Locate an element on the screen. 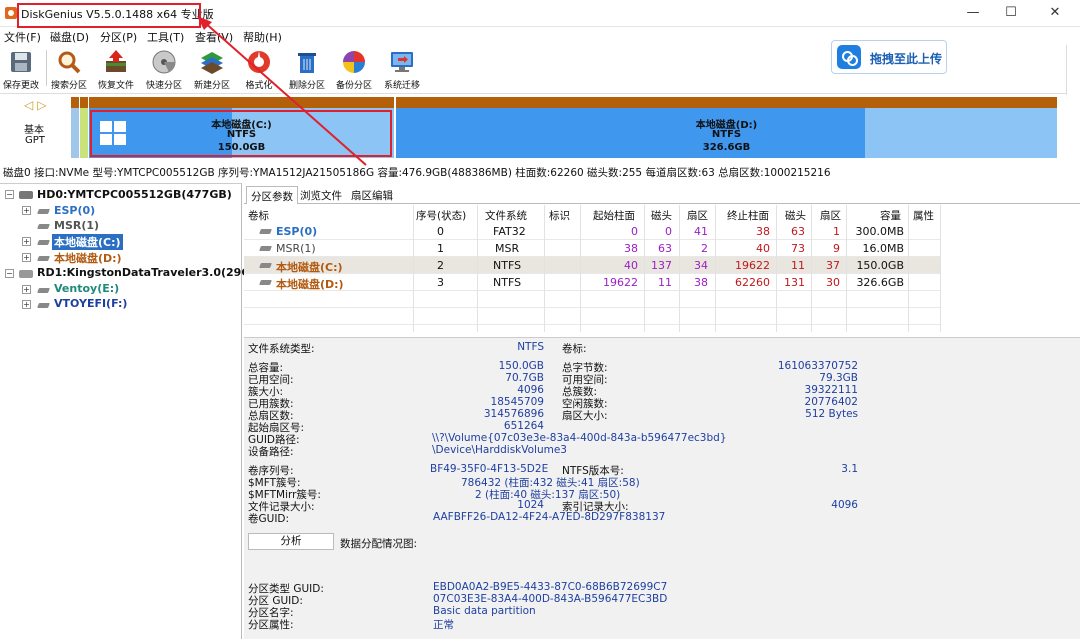 The height and width of the screenshot is (639, 1080). col-id: 标识 is located at coordinates (559, 216).